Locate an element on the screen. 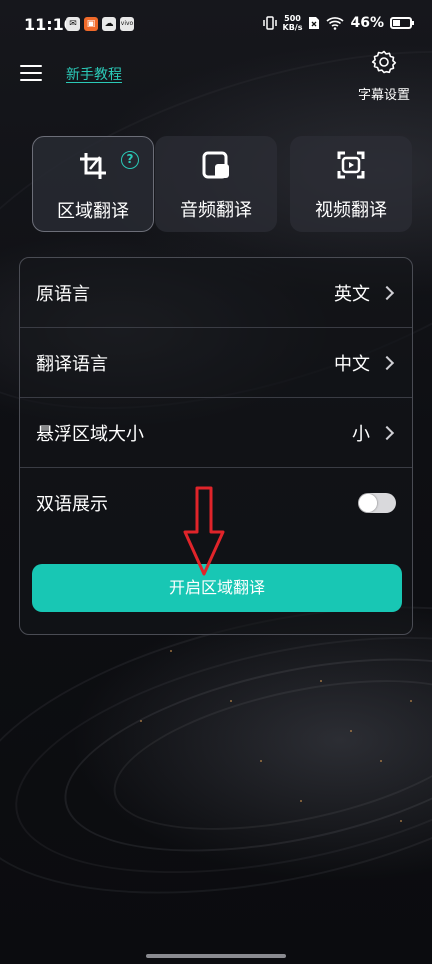 Image resolution: width=432 pixels, height=964 pixels. wifi-icon is located at coordinates (335, 23).